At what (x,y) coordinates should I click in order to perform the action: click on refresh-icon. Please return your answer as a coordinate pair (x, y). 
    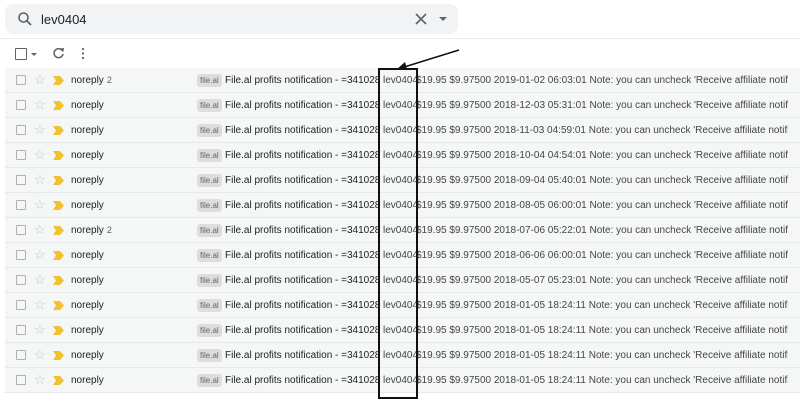
    Looking at the image, I should click on (58, 53).